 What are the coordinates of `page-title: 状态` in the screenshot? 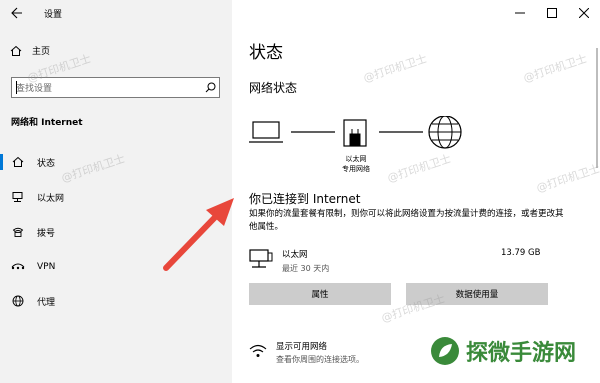 It's located at (266, 53).